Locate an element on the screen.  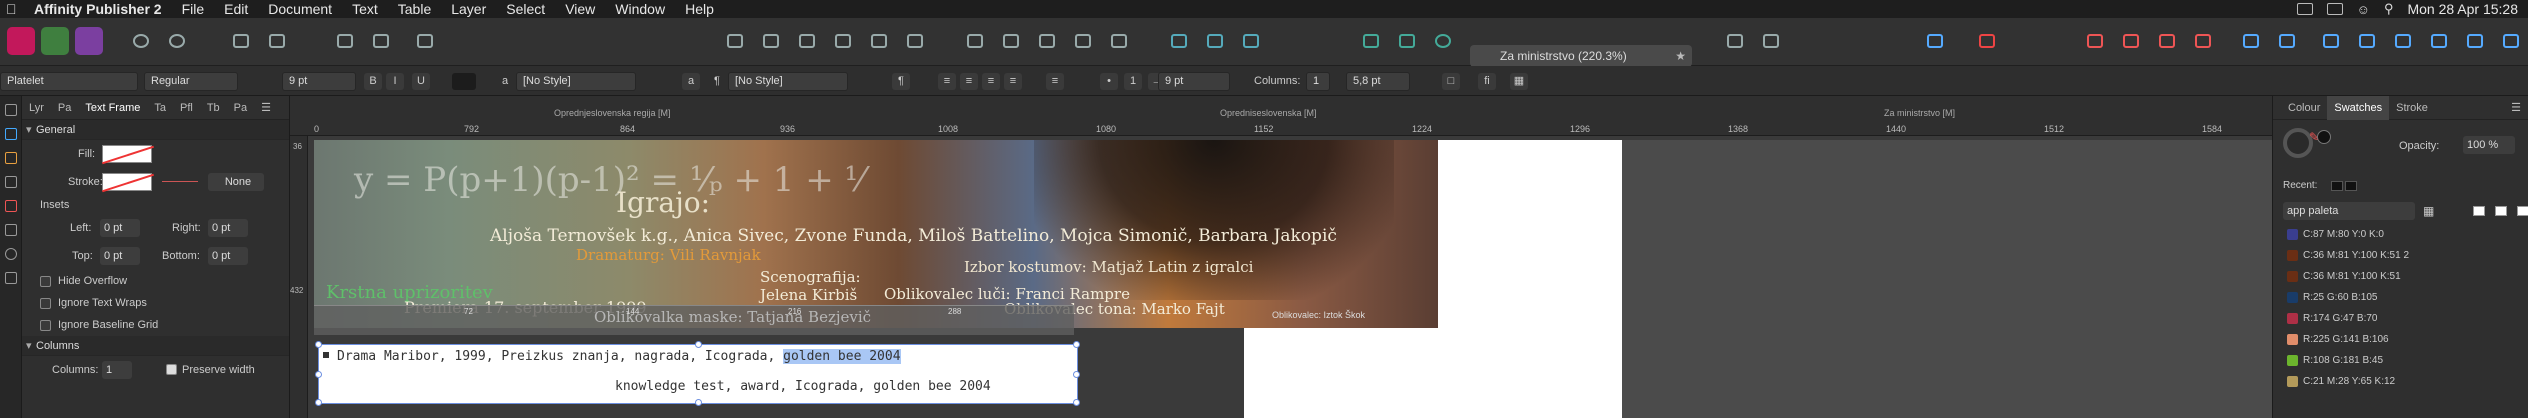
menu-text: Text is located at coordinates (365, 9).